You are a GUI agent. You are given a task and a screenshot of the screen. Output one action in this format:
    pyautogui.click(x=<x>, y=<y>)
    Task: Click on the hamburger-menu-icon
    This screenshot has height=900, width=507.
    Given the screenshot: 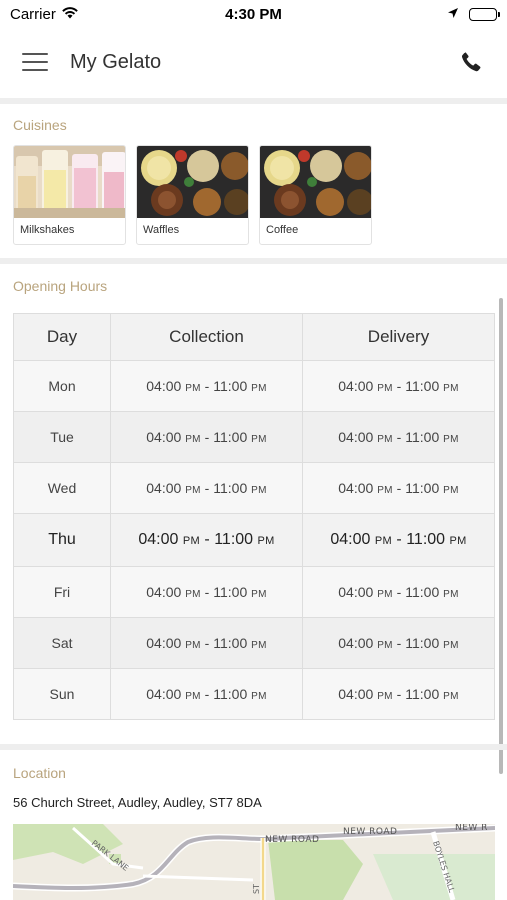 What is the action you would take?
    pyautogui.click(x=35, y=62)
    